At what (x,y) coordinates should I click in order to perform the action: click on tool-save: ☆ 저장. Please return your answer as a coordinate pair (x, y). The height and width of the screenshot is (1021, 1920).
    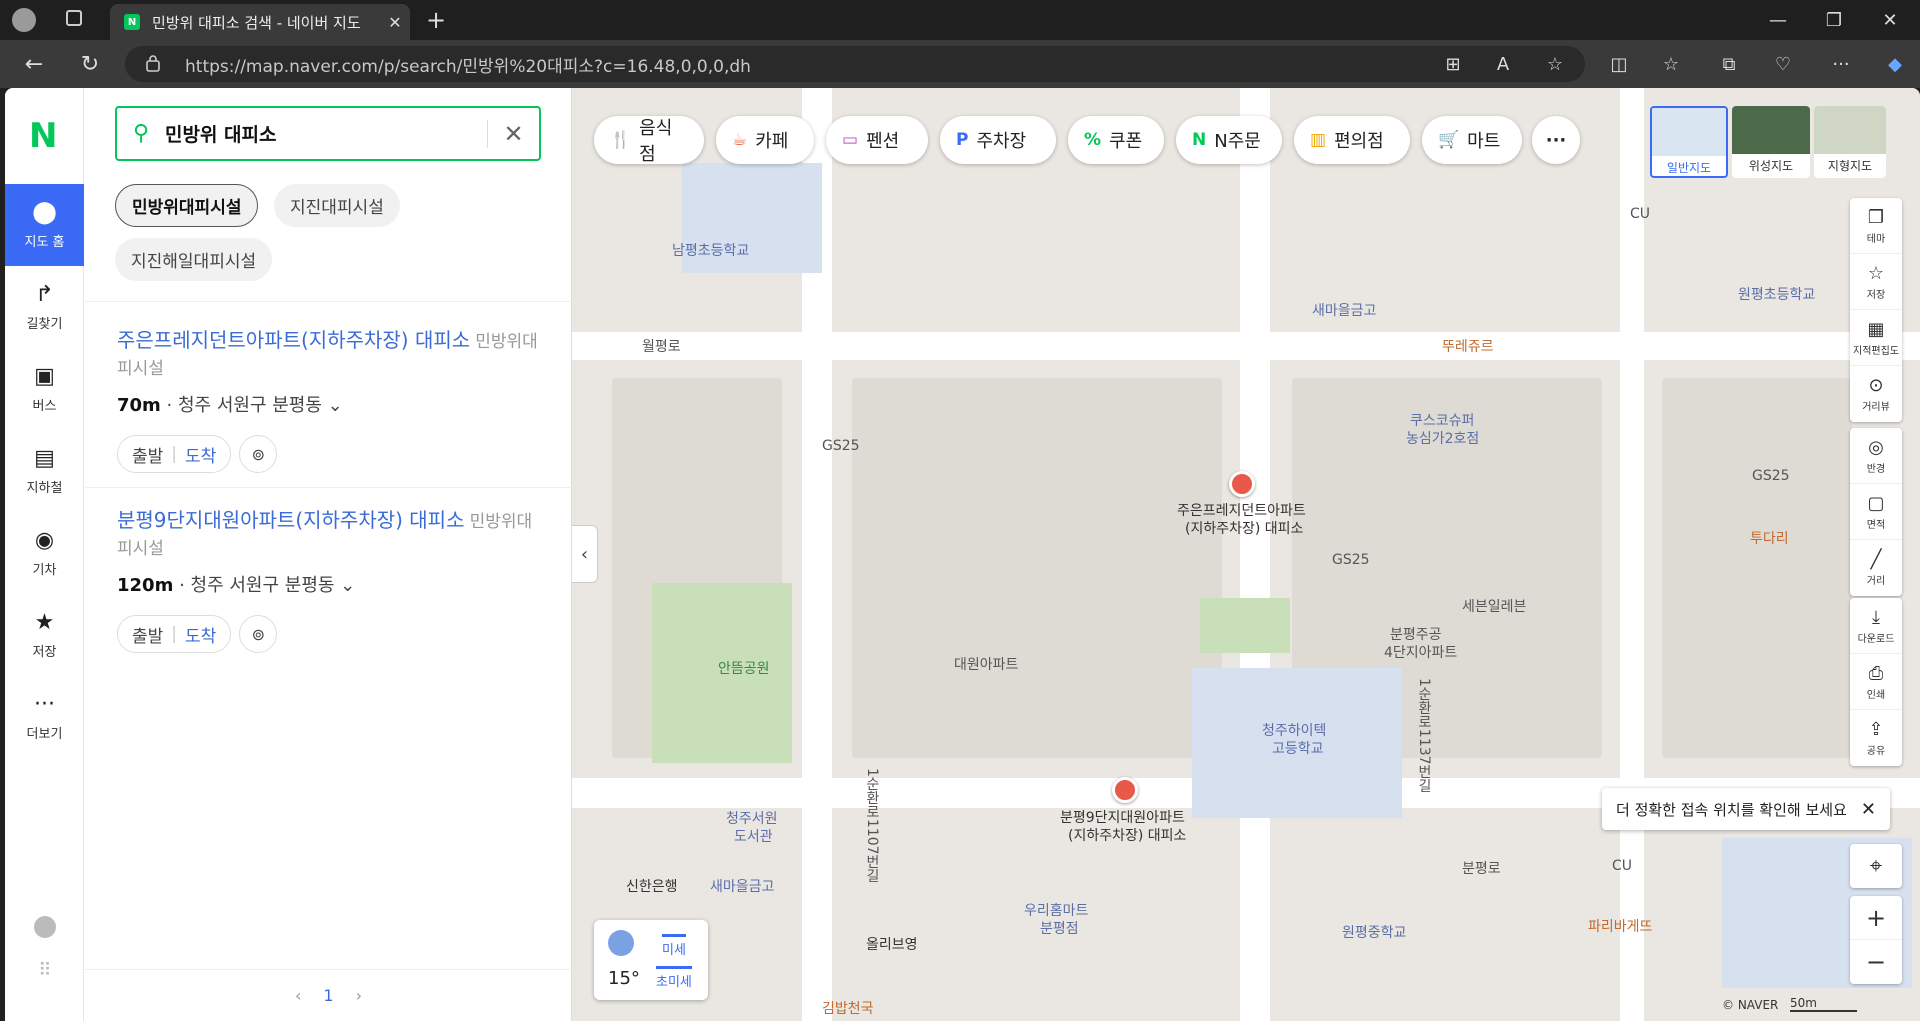
    Looking at the image, I should click on (1876, 282).